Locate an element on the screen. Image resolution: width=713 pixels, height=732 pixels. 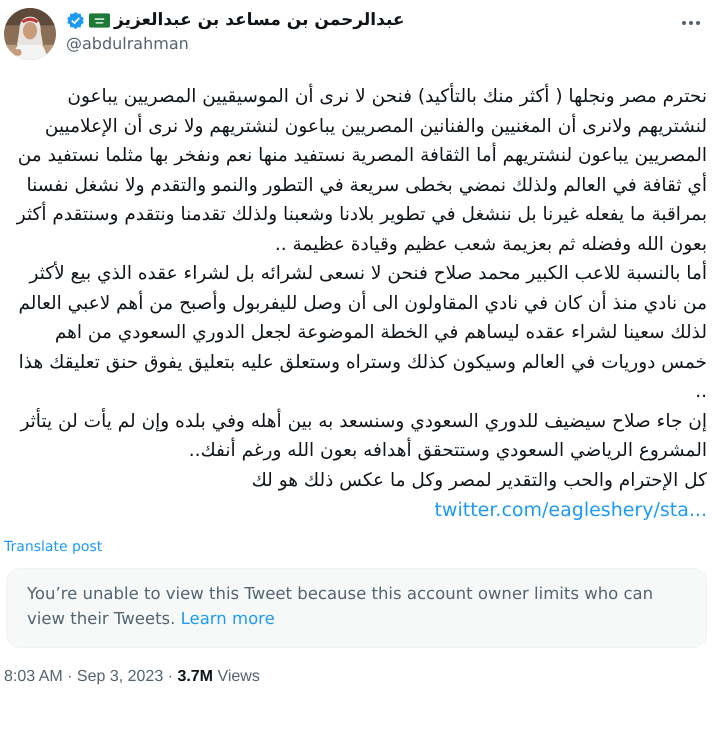
post-paragraph: كل الإحترام والحب والتقدير لمصر وكل ما عكس ذلك هو لك is located at coordinates (478, 480).